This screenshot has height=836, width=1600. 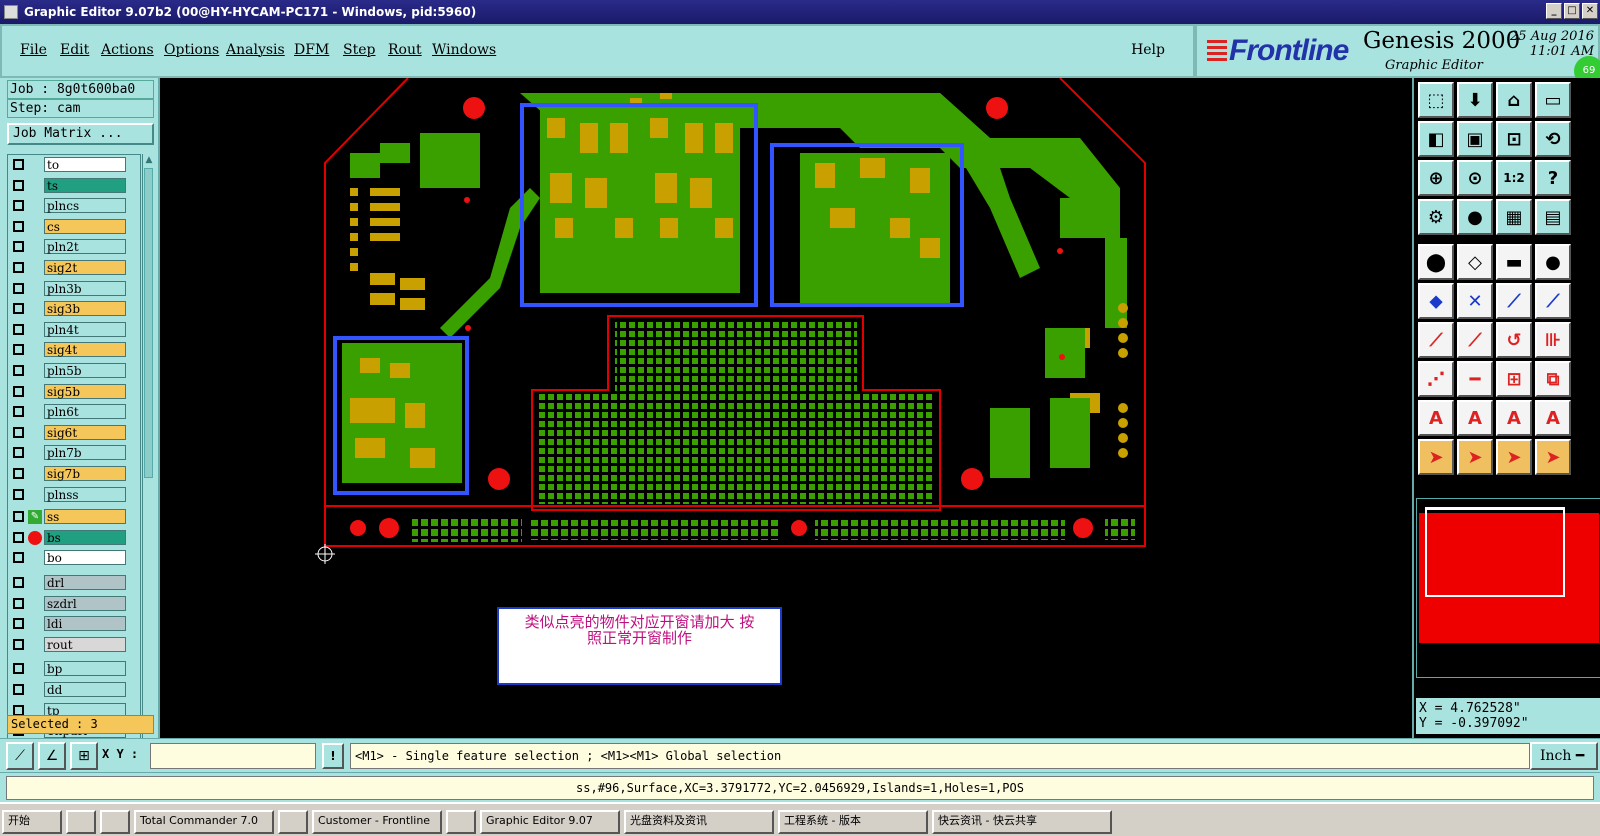 I want to click on help-icon: ?, so click(x=1553, y=178).